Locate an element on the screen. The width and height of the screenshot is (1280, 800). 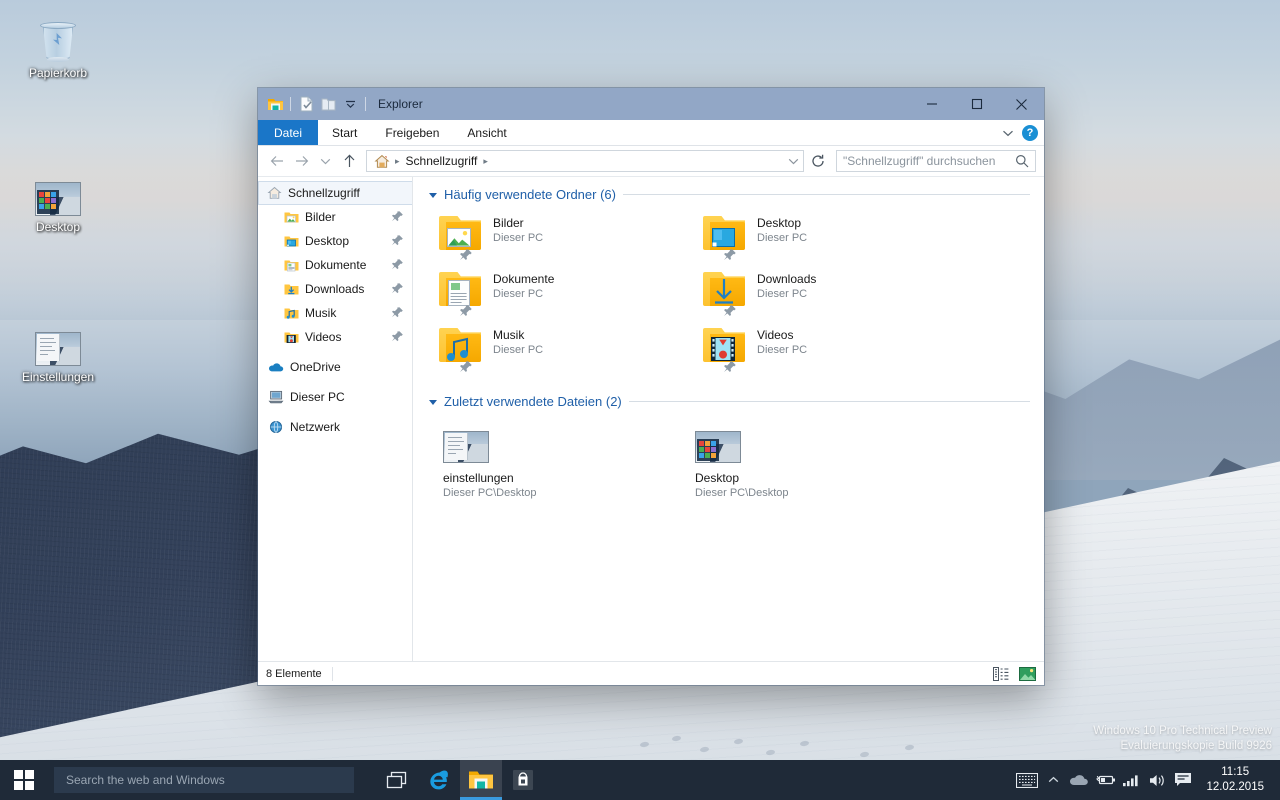
taskbar-clock: 11:15 12.02.2015 is located at coordinates (1234, 780).